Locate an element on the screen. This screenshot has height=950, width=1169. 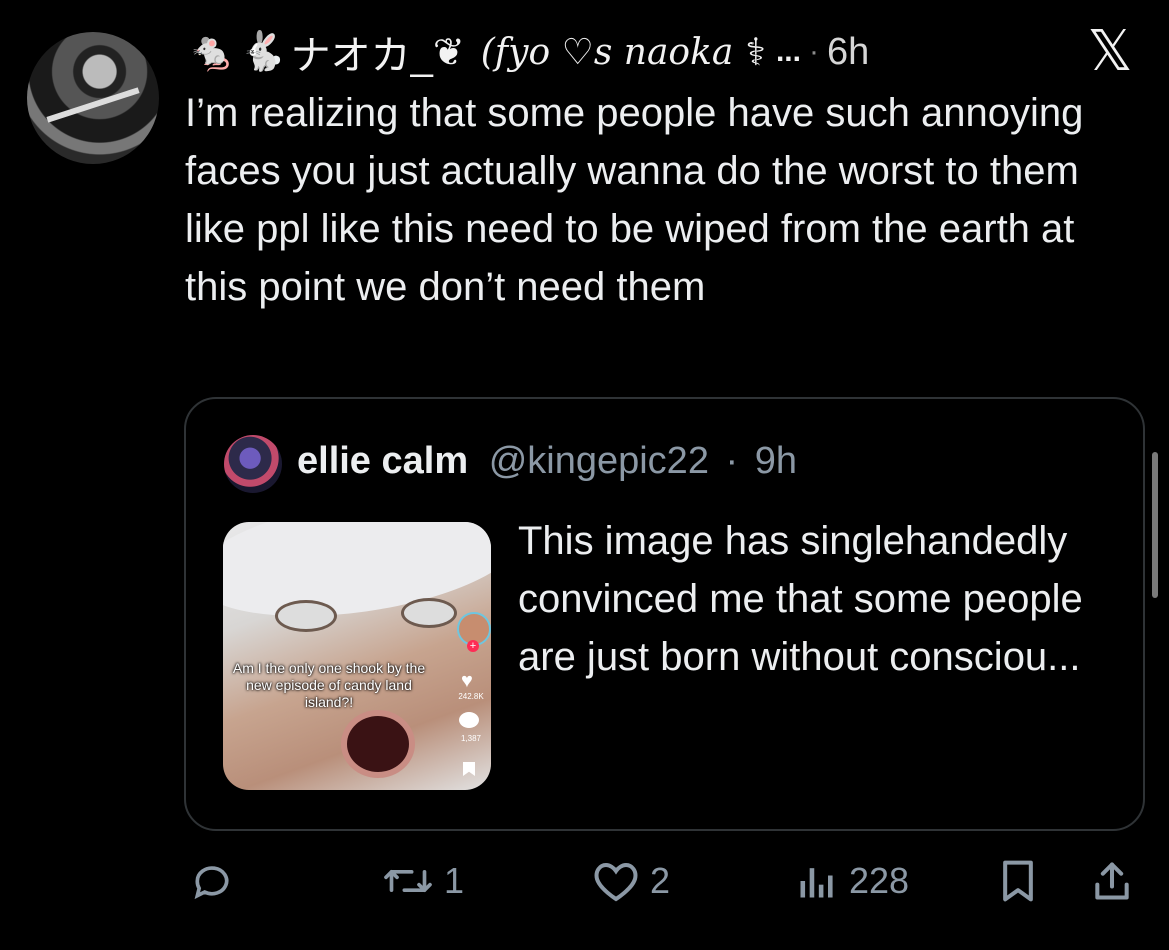
tweet-timestamp: 6h is located at coordinates (848, 52).